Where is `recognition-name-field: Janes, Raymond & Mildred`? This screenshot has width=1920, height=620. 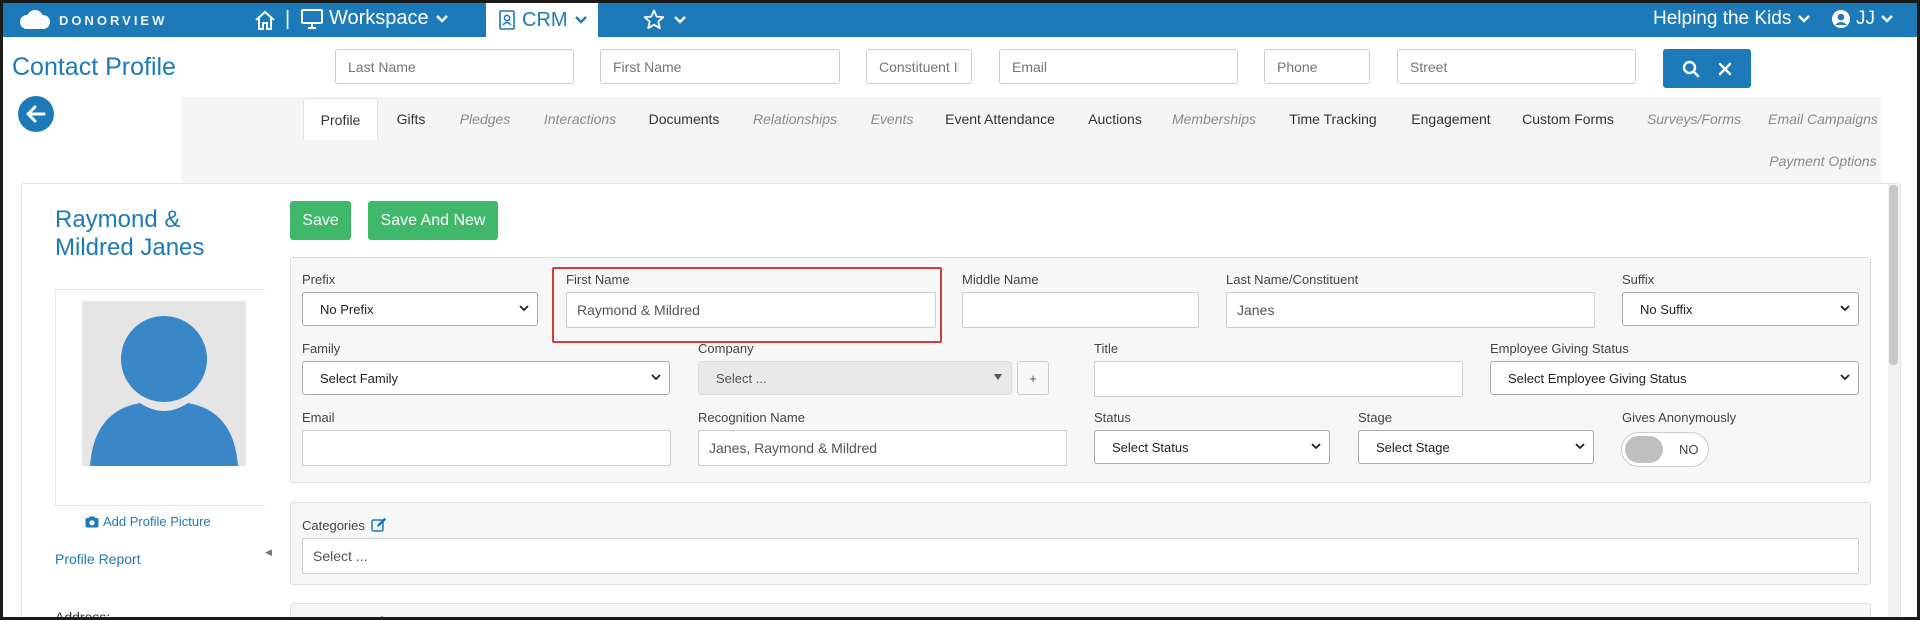
recognition-name-field: Janes, Raymond & Mildred is located at coordinates (882, 448).